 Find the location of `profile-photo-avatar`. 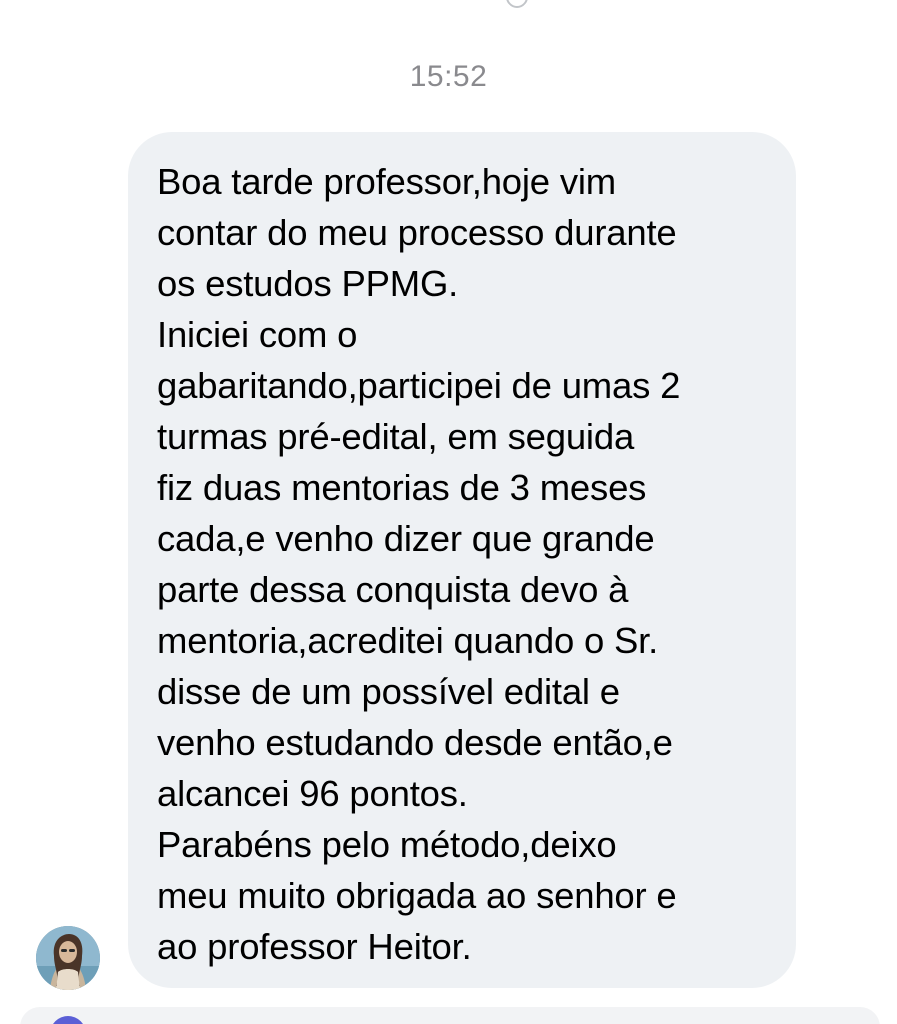

profile-photo-avatar is located at coordinates (68, 958).